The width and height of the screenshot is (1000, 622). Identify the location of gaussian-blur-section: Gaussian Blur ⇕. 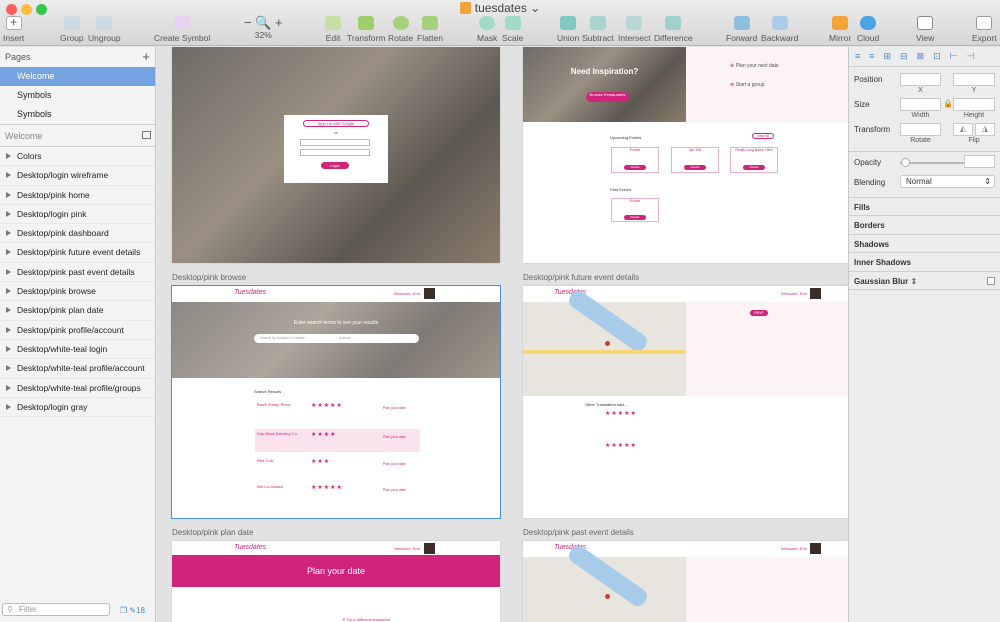
(924, 280).